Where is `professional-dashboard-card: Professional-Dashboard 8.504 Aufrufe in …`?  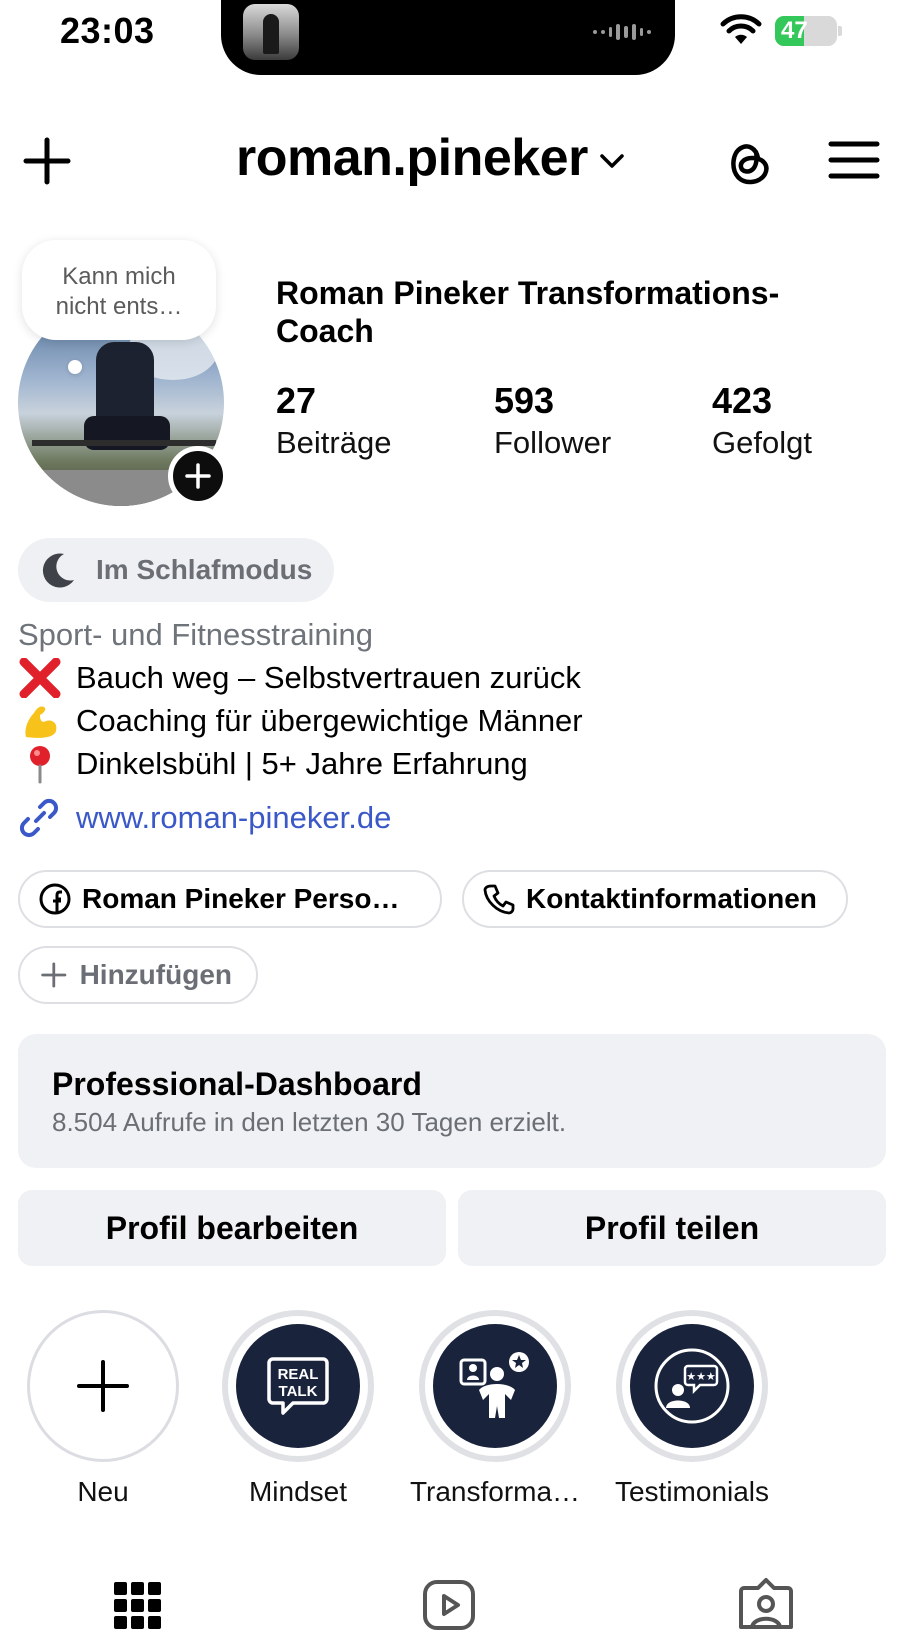 professional-dashboard-card: Professional-Dashboard 8.504 Aufrufe in … is located at coordinates (452, 1101).